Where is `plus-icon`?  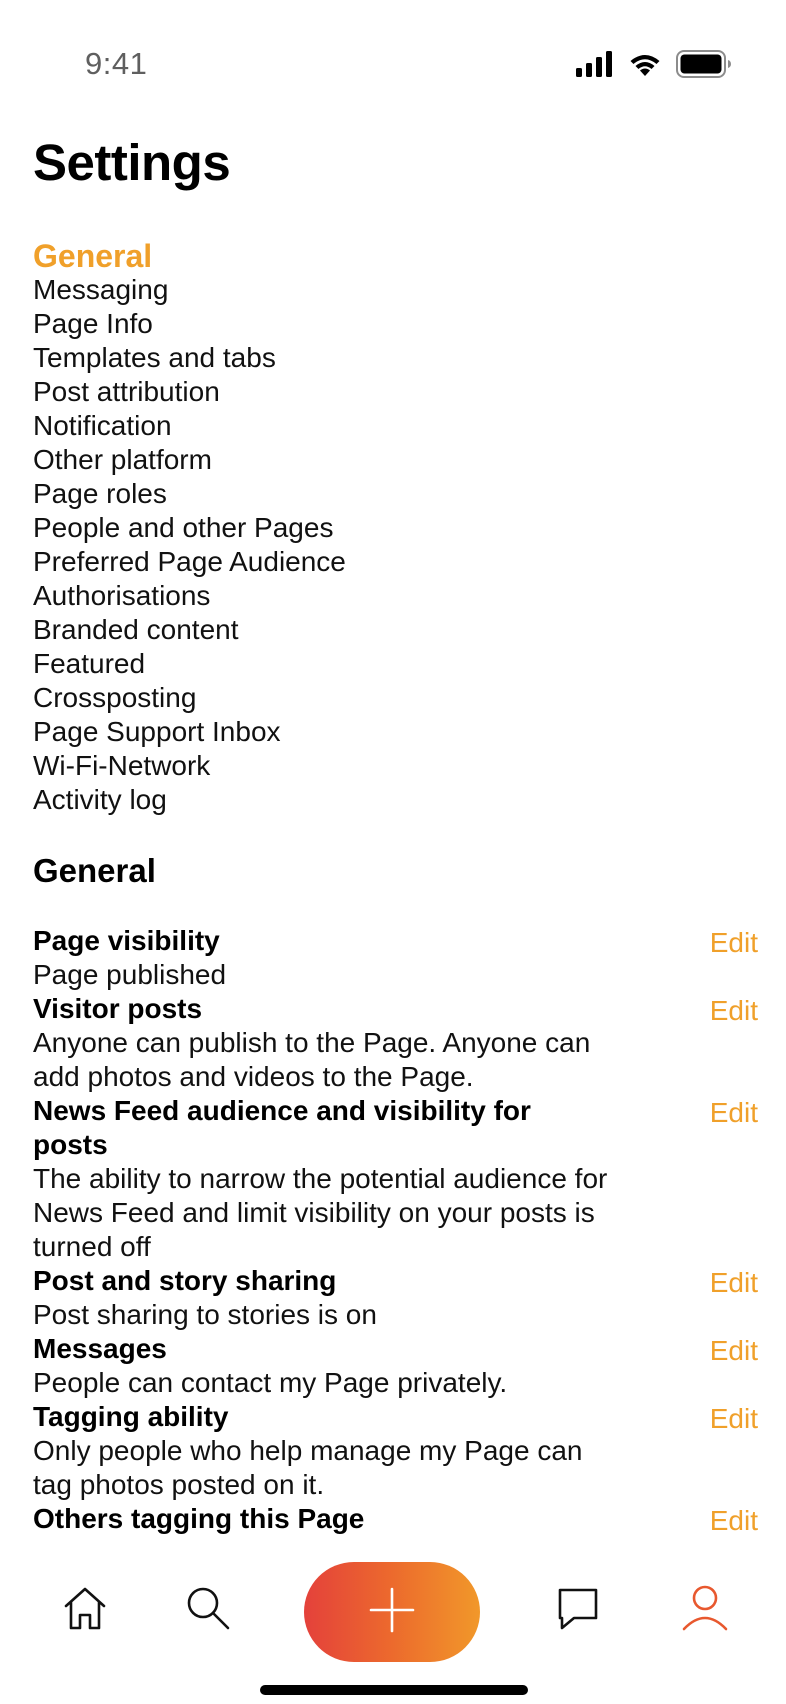 plus-icon is located at coordinates (392, 1612).